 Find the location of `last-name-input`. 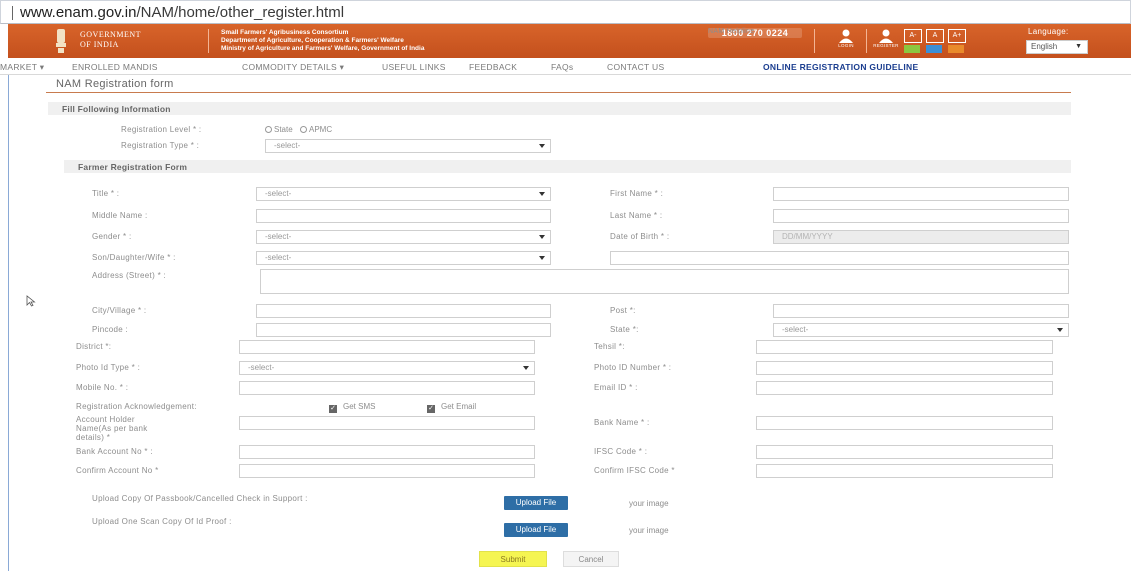

last-name-input is located at coordinates (921, 216).